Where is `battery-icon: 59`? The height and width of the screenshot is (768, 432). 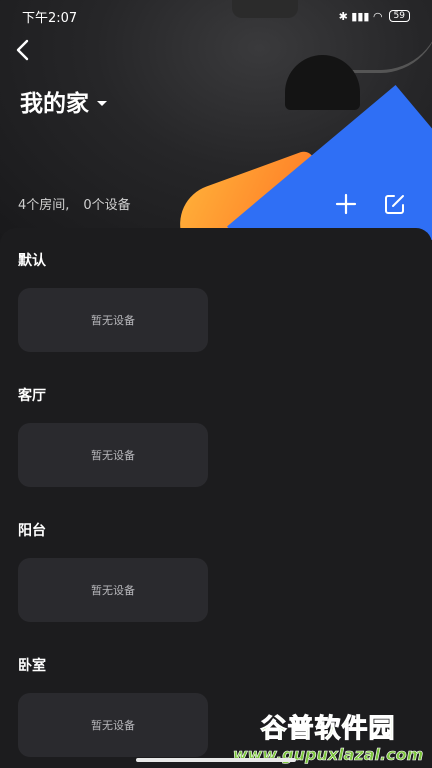
battery-icon: 59 is located at coordinates (399, 16).